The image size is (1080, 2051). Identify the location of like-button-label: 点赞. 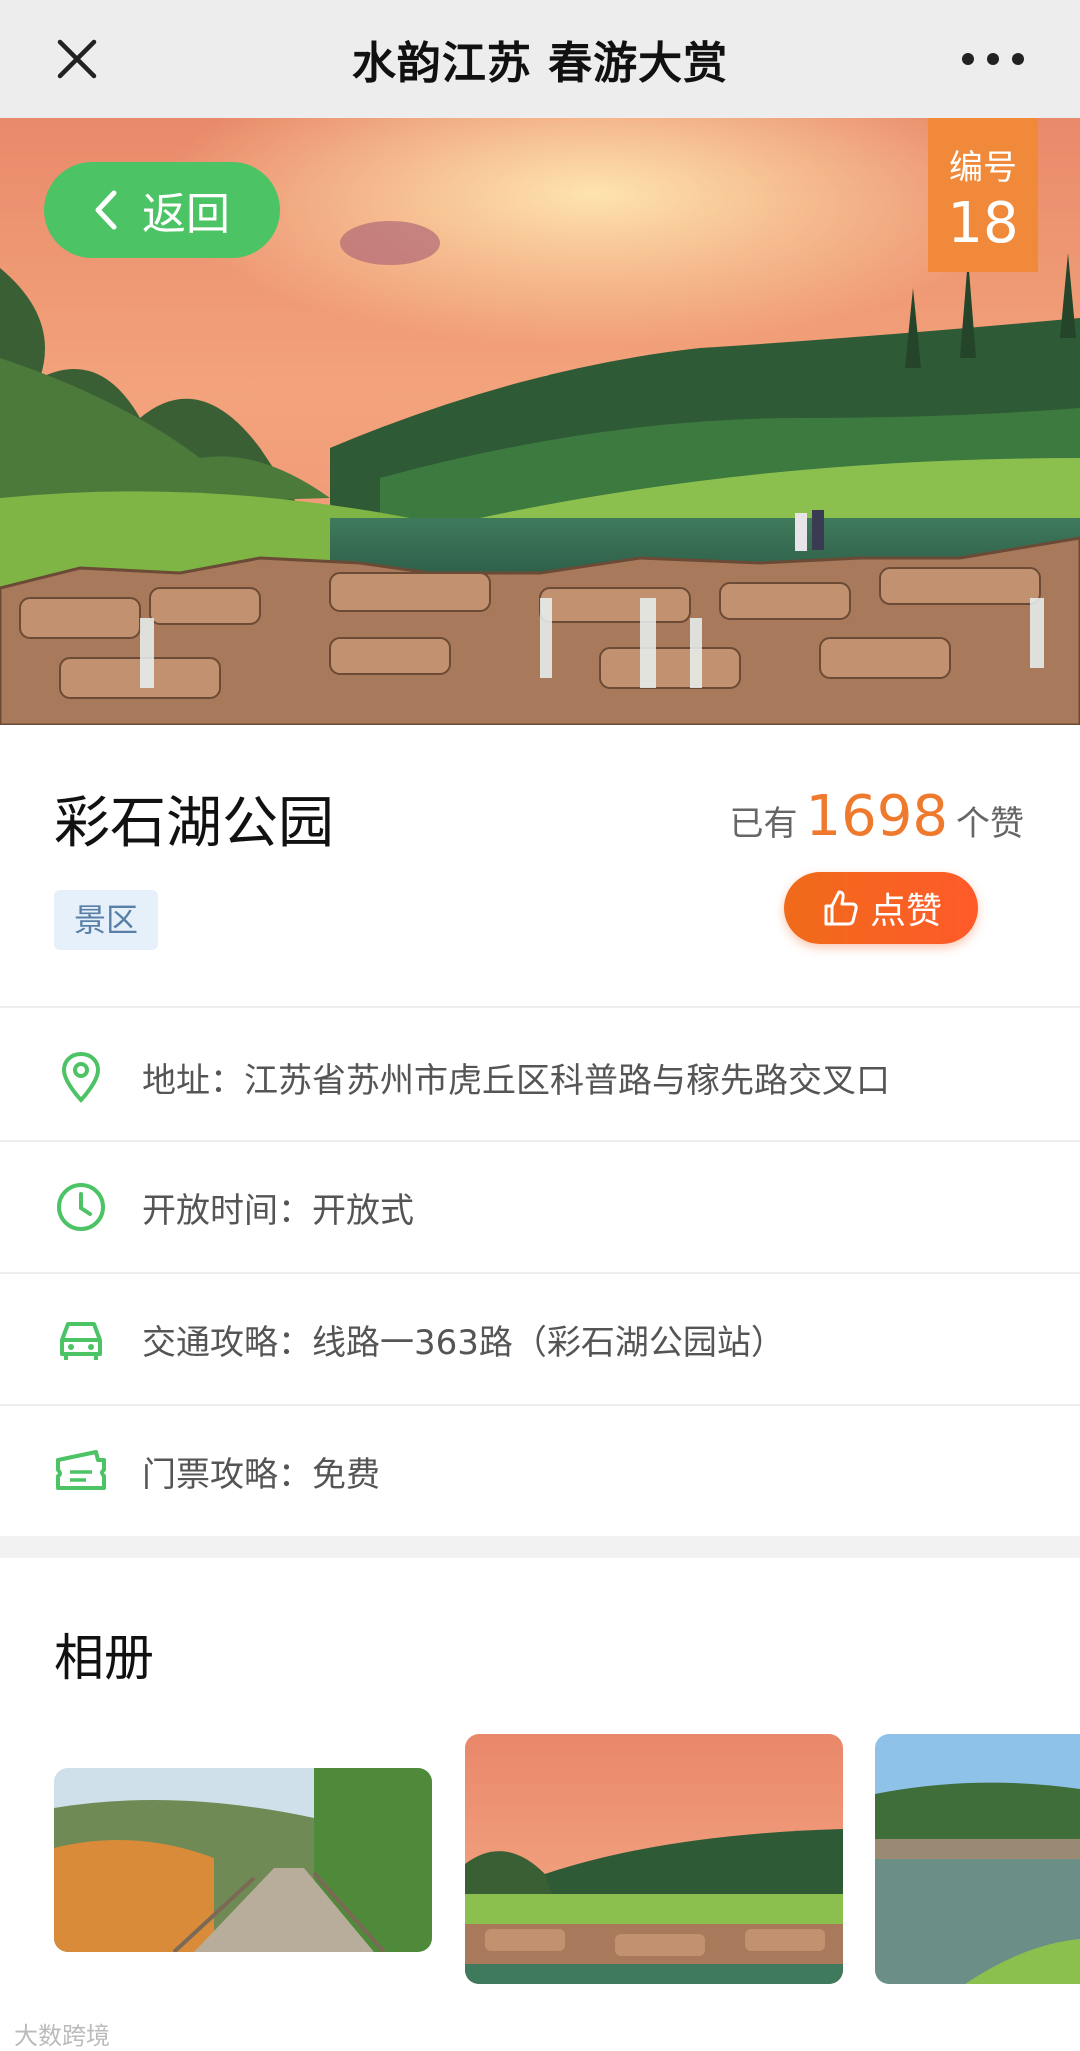
(905, 911).